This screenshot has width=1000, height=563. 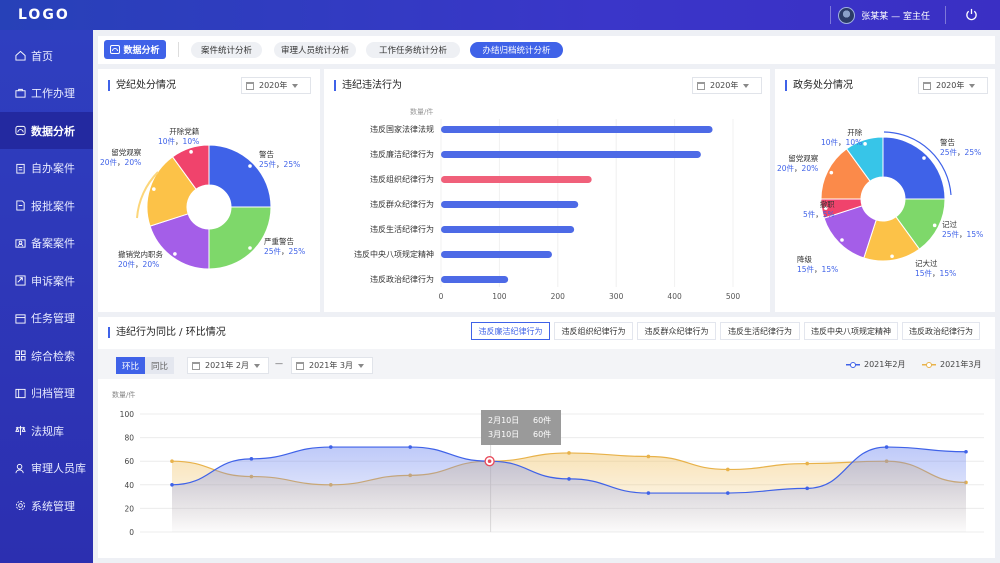 I want to click on sidebar-item-10: 法规库, so click(x=46, y=430).